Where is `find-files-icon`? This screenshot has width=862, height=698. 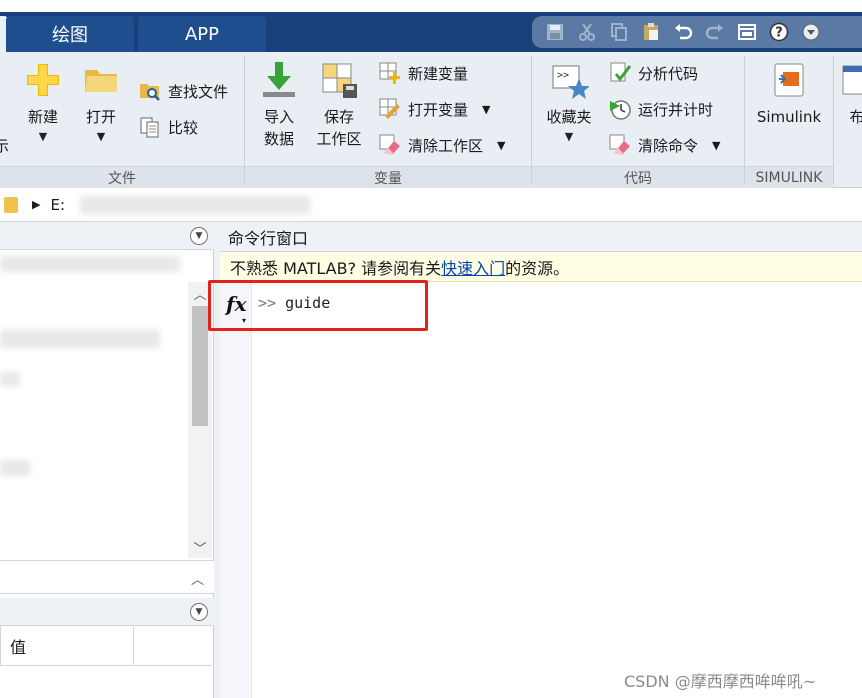
find-files-icon is located at coordinates (150, 92).